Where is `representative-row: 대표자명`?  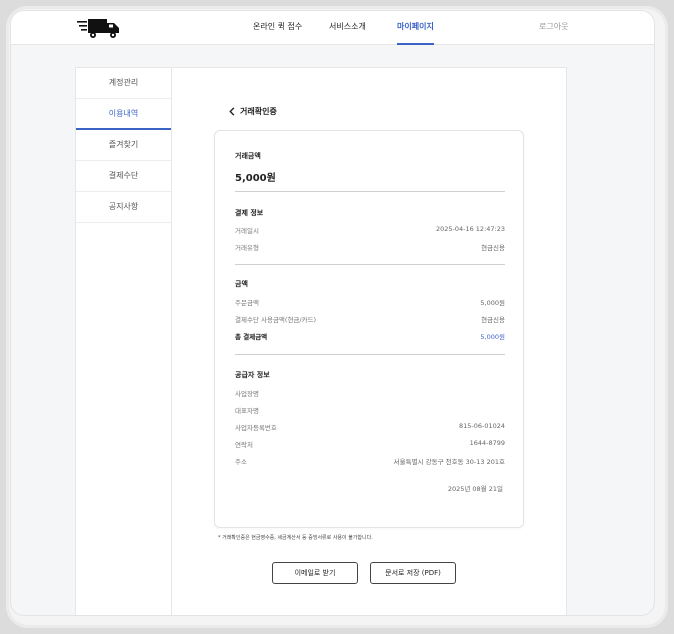 representative-row: 대표자명 is located at coordinates (247, 411).